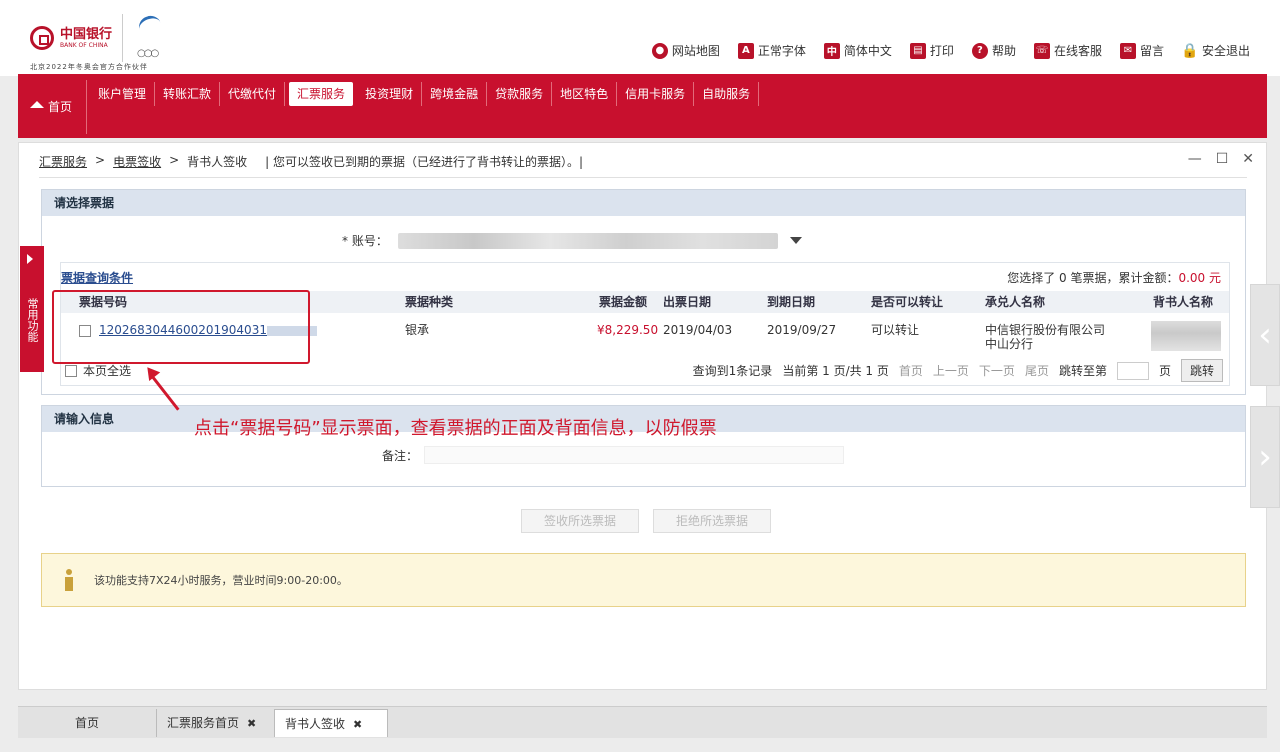 This screenshot has height=752, width=1280. What do you see at coordinates (1248, 159) in the screenshot?
I see `close-icon: ✕` at bounding box center [1248, 159].